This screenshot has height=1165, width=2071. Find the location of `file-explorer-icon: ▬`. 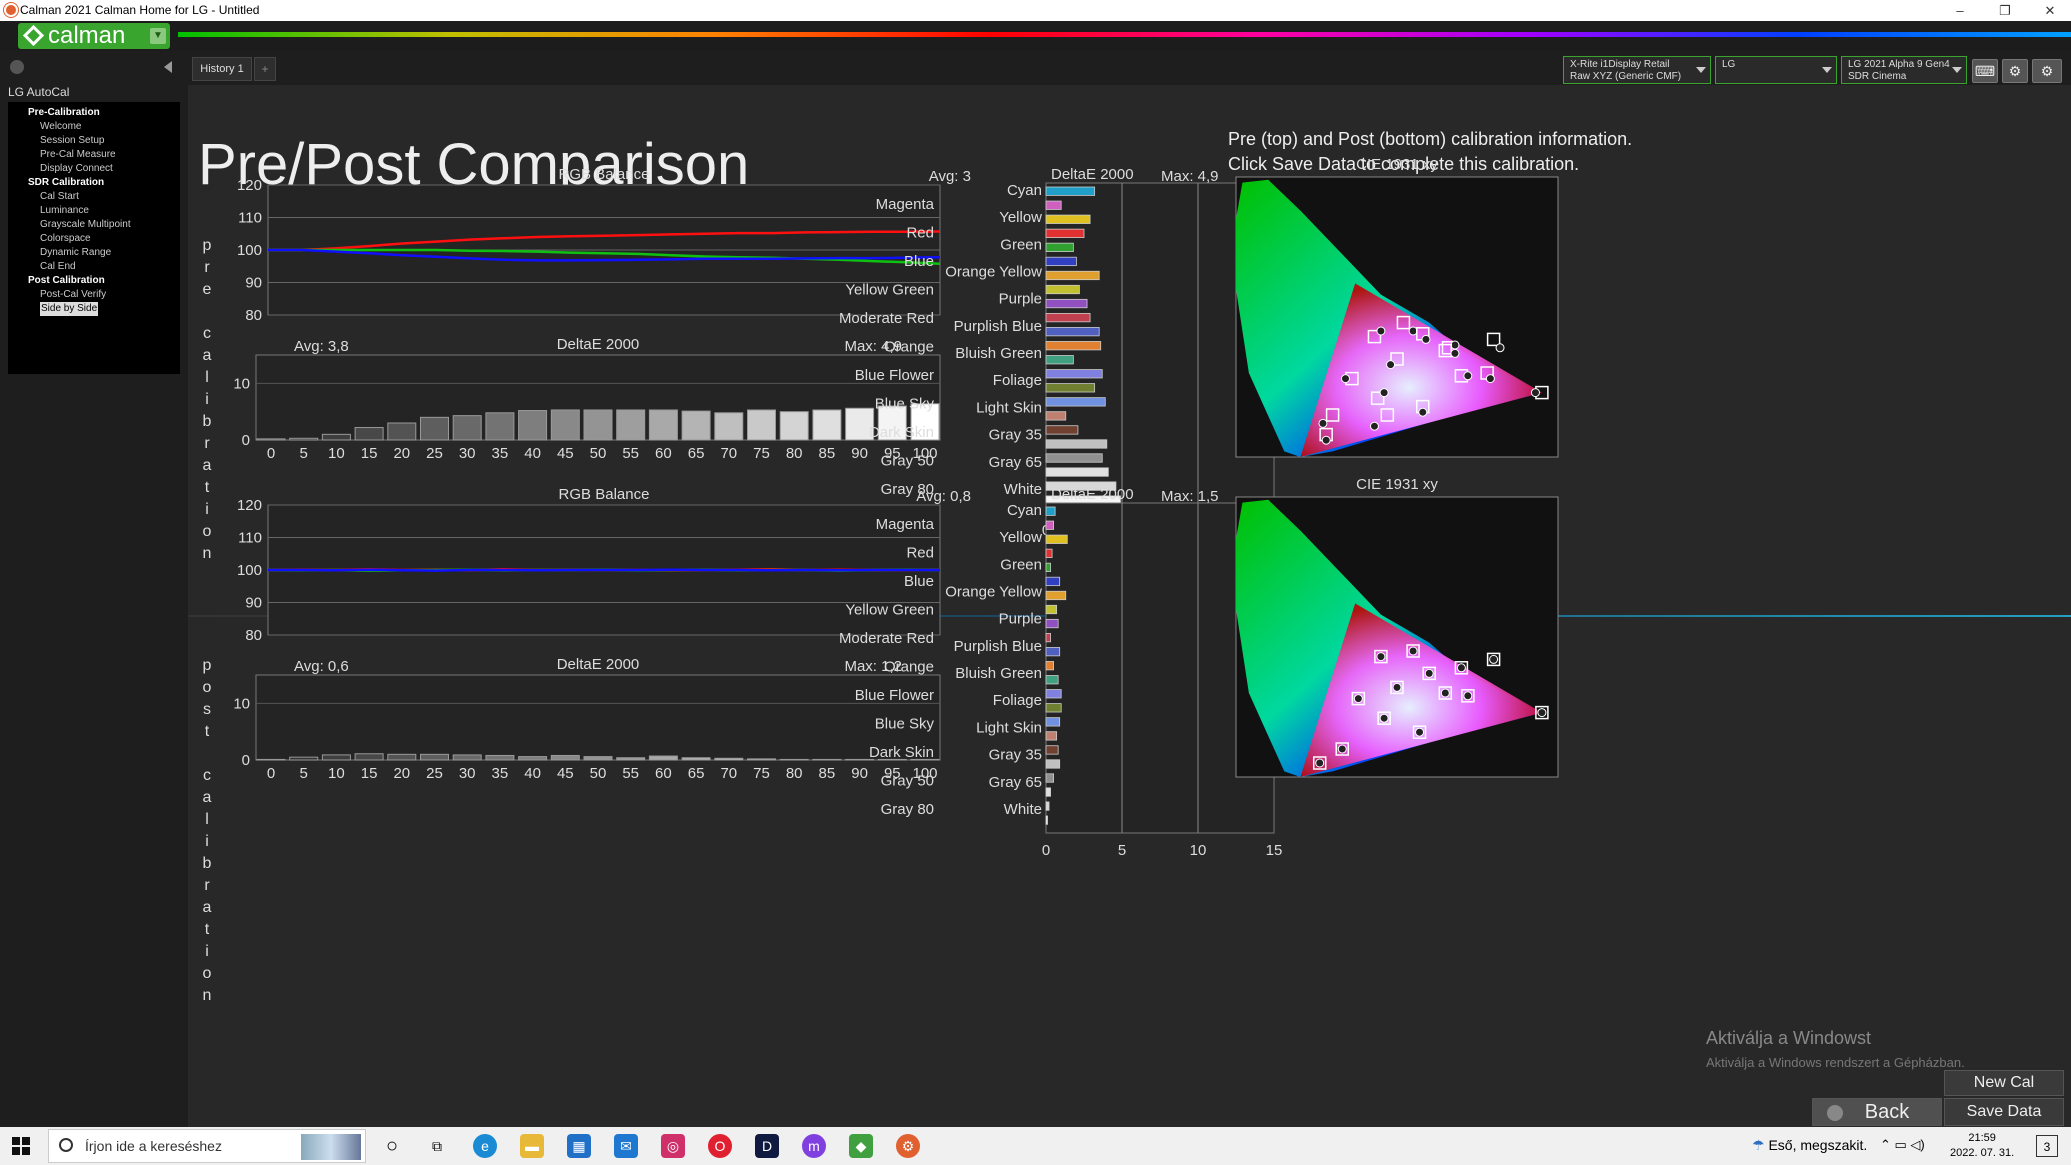

file-explorer-icon: ▬ is located at coordinates (532, 1146).